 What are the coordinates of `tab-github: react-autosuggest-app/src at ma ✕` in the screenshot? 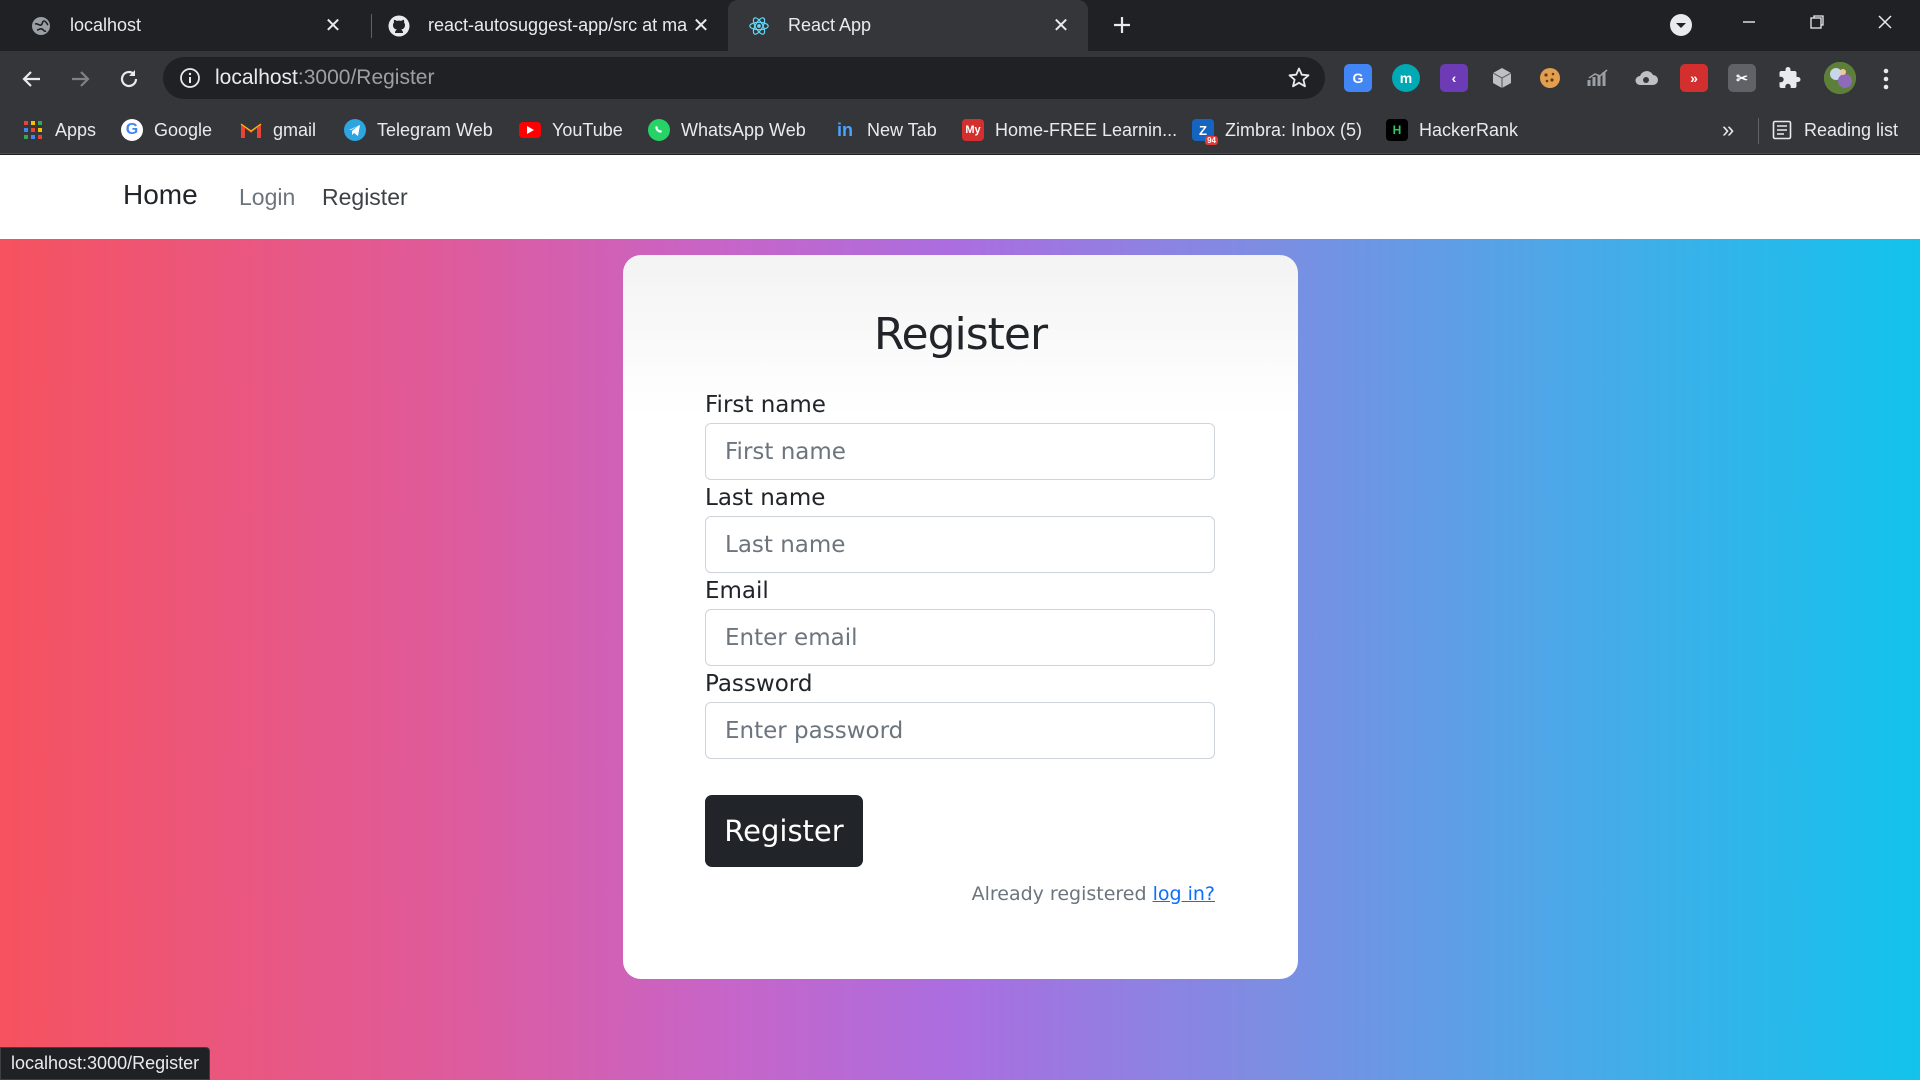 It's located at (544, 25).